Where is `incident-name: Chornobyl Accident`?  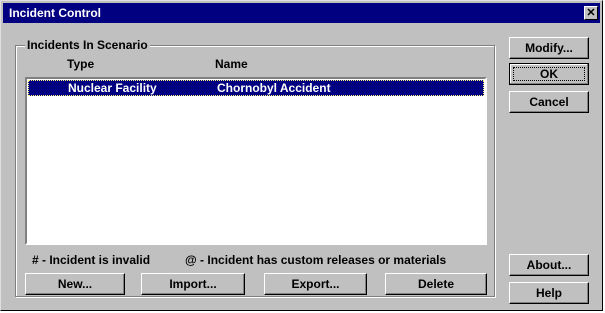
incident-name: Chornobyl Accident is located at coordinates (274, 88).